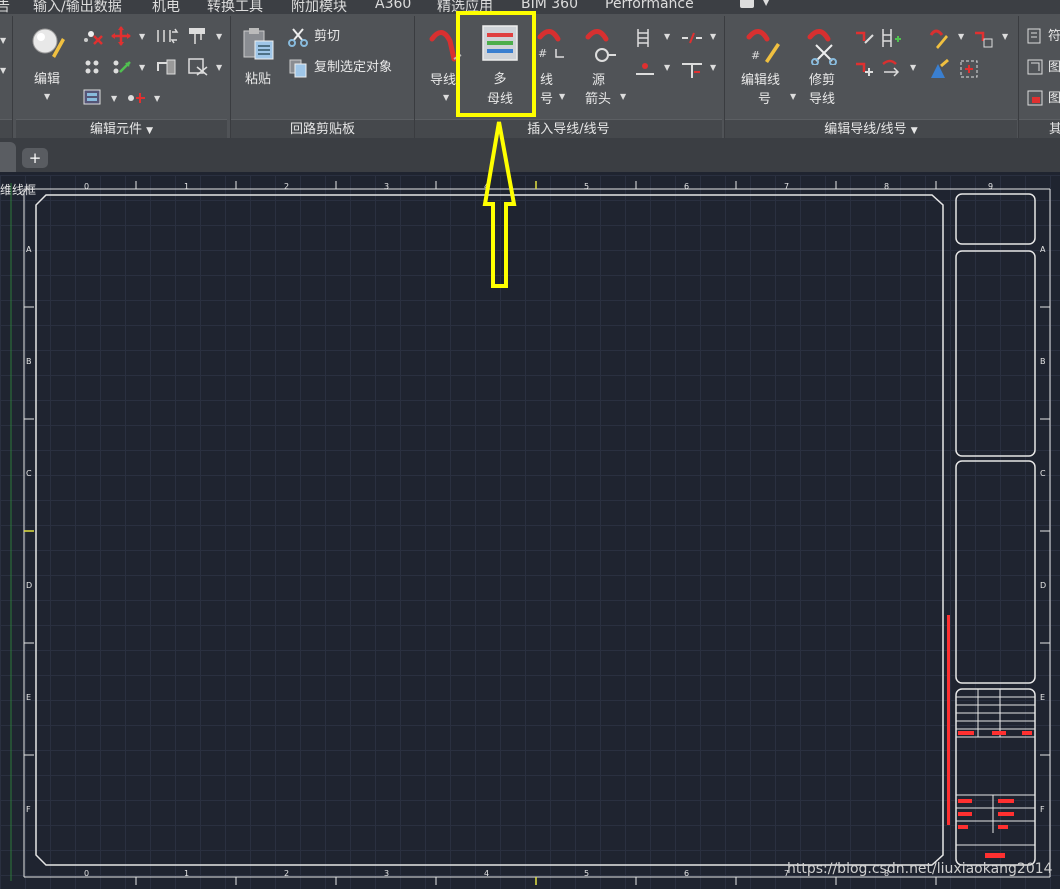 This screenshot has height=889, width=1060. I want to click on wire-number-label-line1: 线, so click(546, 80).